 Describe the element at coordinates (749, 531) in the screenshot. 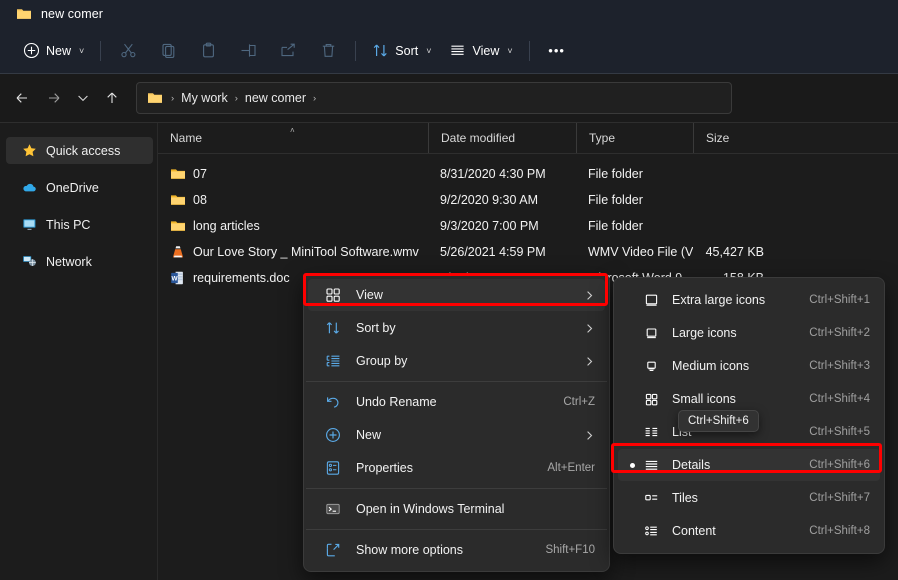

I see `submenu-item-content: Content Ctrl+Shift+8` at that location.